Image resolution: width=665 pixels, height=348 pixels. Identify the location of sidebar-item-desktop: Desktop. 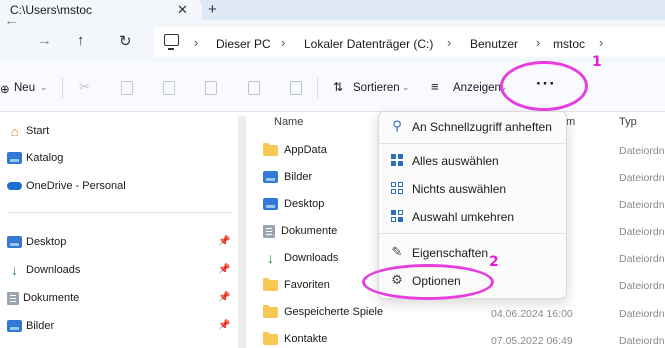
(36, 242).